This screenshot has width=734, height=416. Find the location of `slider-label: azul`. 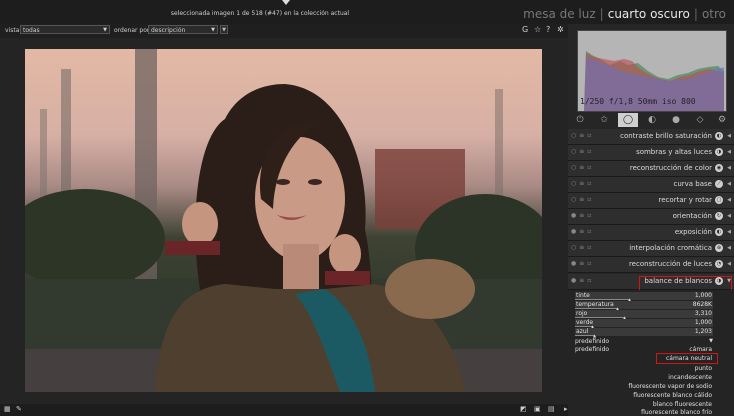

slider-label: azul is located at coordinates (582, 331).